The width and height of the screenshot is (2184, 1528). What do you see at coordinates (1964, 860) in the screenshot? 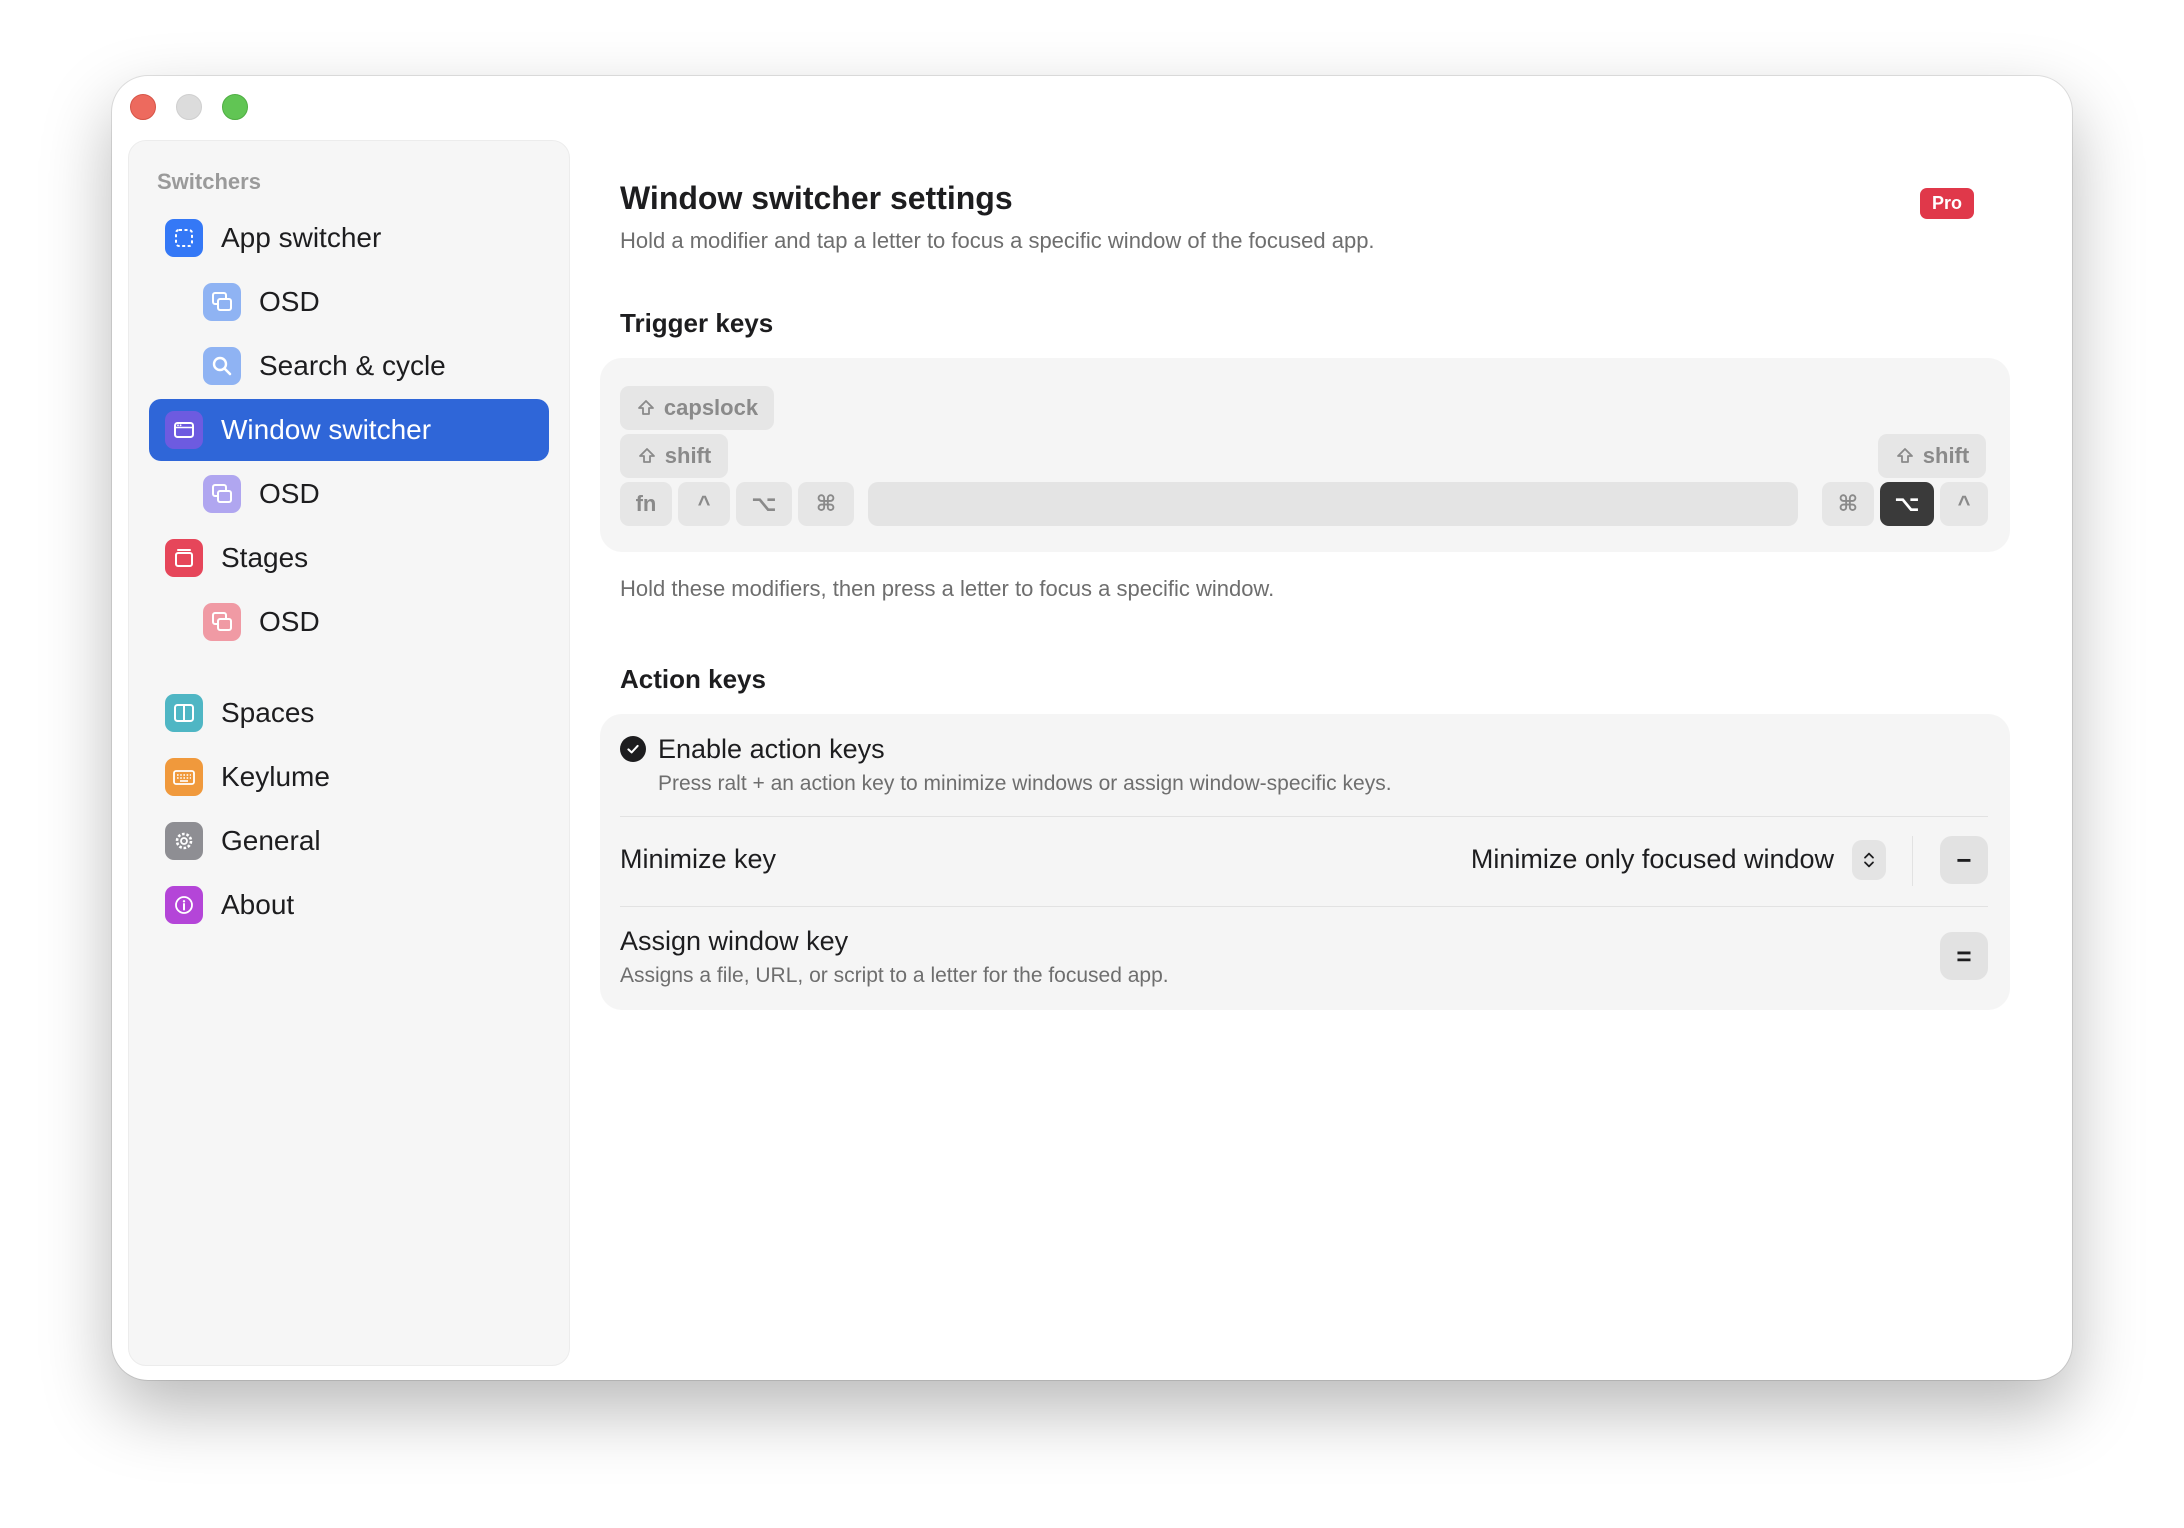
I see `minimize-key-button: −` at bounding box center [1964, 860].